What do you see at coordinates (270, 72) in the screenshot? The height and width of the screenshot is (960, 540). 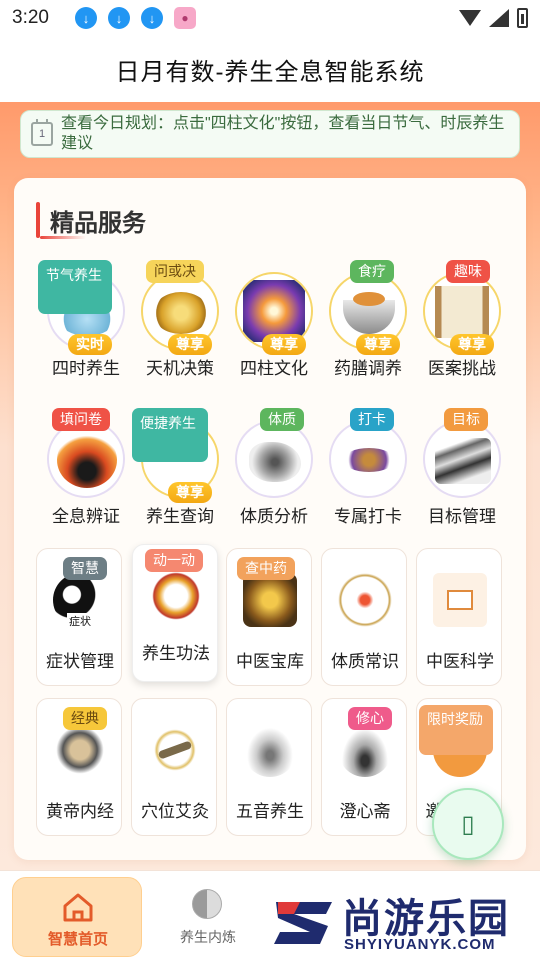 I see `page-title: 日月有数-养生全息智能系统` at bounding box center [270, 72].